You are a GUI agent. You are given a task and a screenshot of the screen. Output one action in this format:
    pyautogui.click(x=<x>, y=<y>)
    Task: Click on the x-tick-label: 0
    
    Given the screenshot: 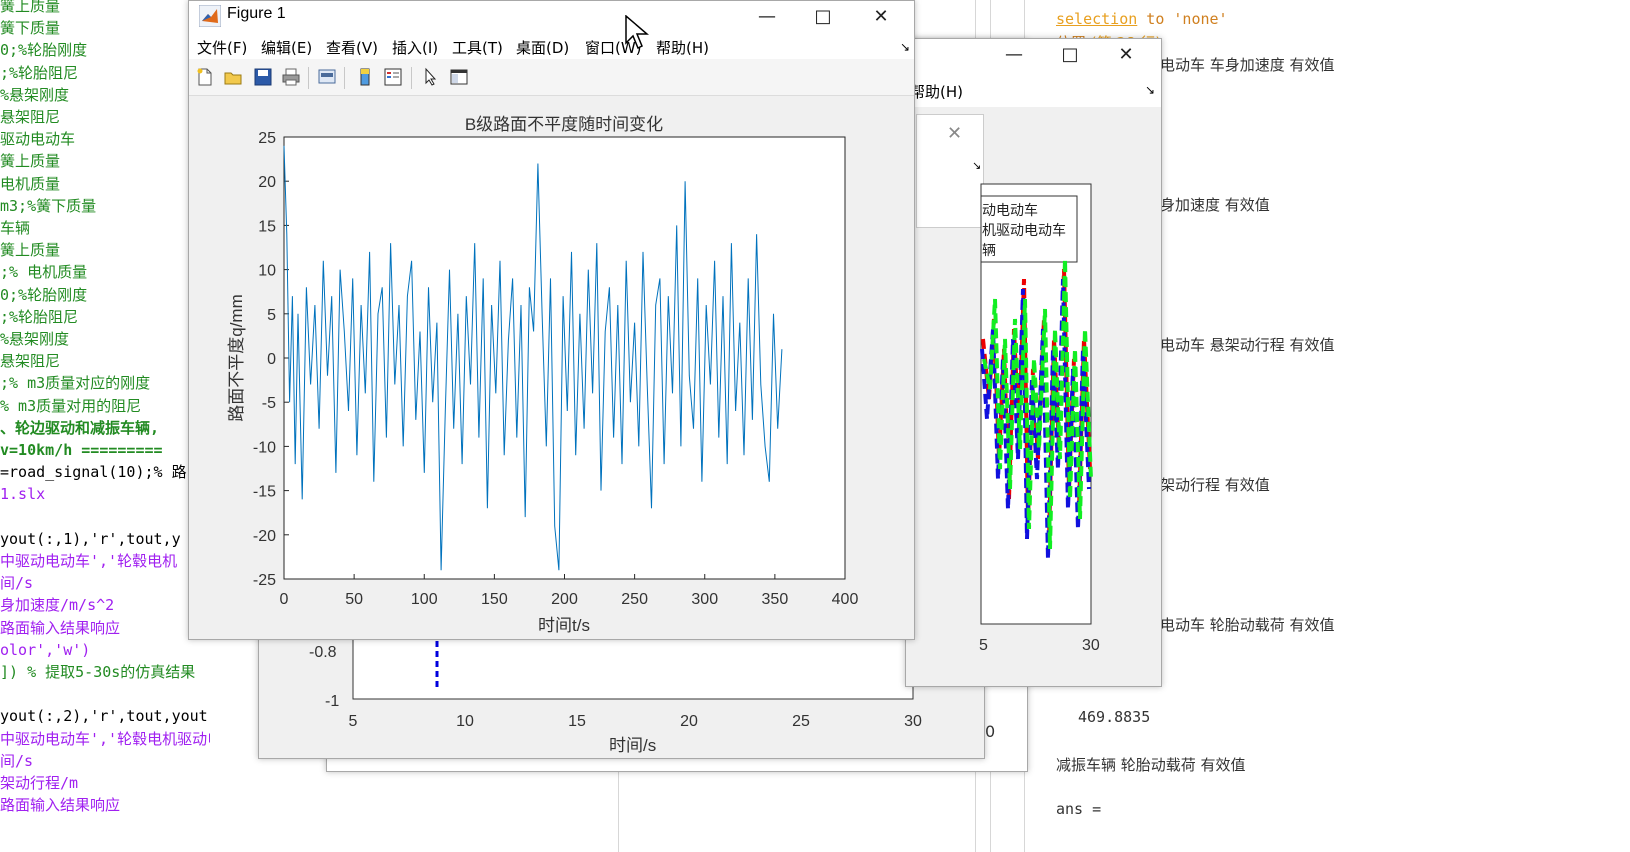 What is the action you would take?
    pyautogui.click(x=284, y=599)
    